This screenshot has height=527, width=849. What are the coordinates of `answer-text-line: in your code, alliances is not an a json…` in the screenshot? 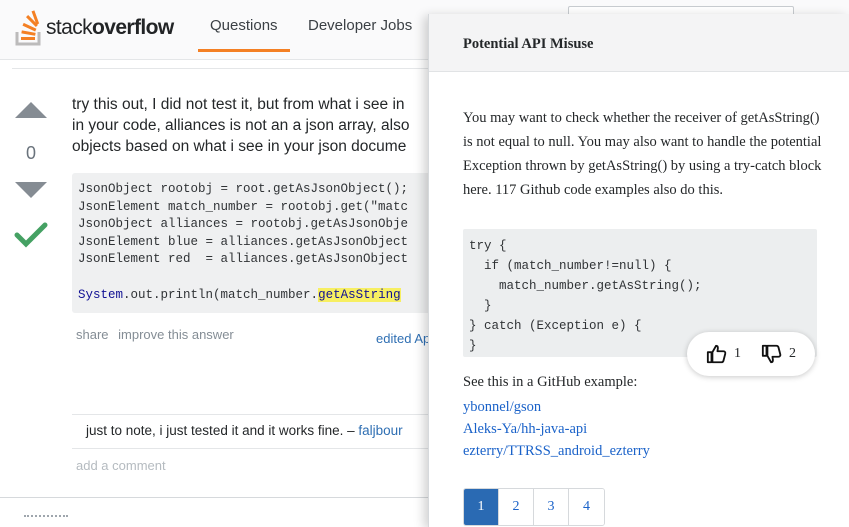 It's located at (241, 125).